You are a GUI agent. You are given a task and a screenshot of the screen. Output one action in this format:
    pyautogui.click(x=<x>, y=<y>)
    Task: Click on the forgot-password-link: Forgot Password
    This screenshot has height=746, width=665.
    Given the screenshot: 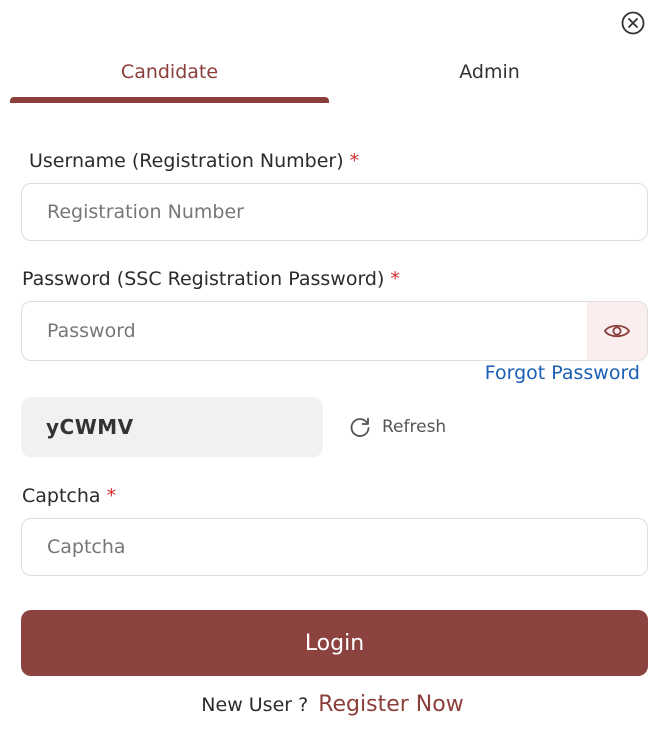 What is the action you would take?
    pyautogui.click(x=562, y=373)
    